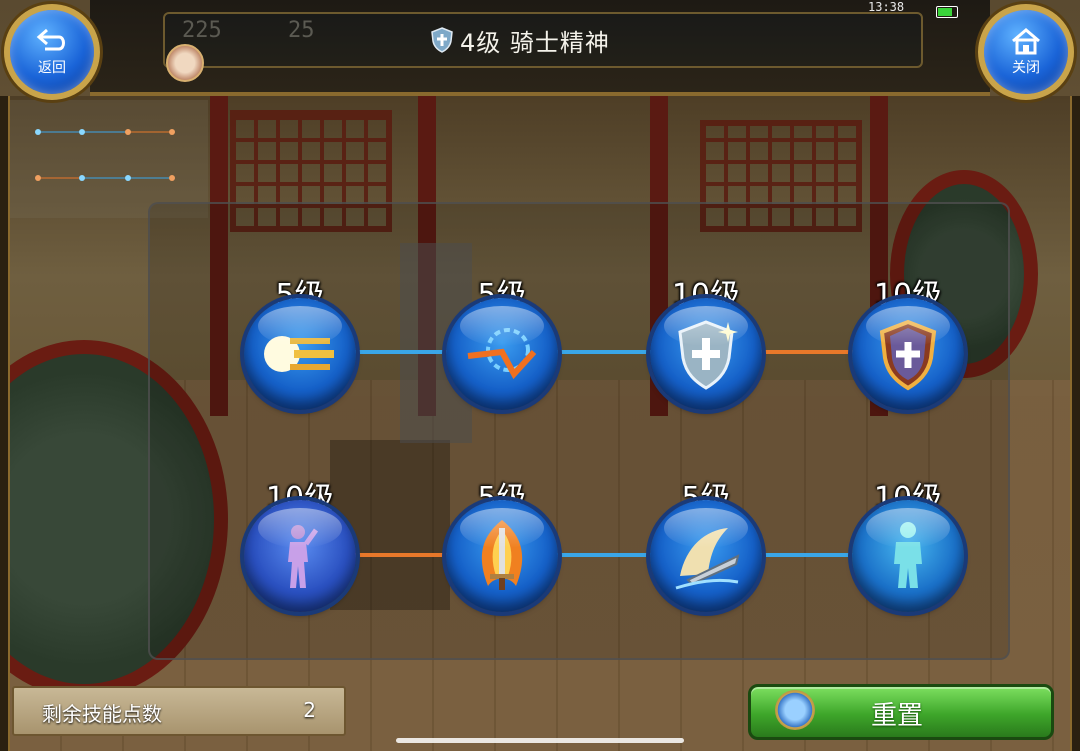  I want to click on remaining-points-box: 剩余技能点数 2, so click(179, 711).